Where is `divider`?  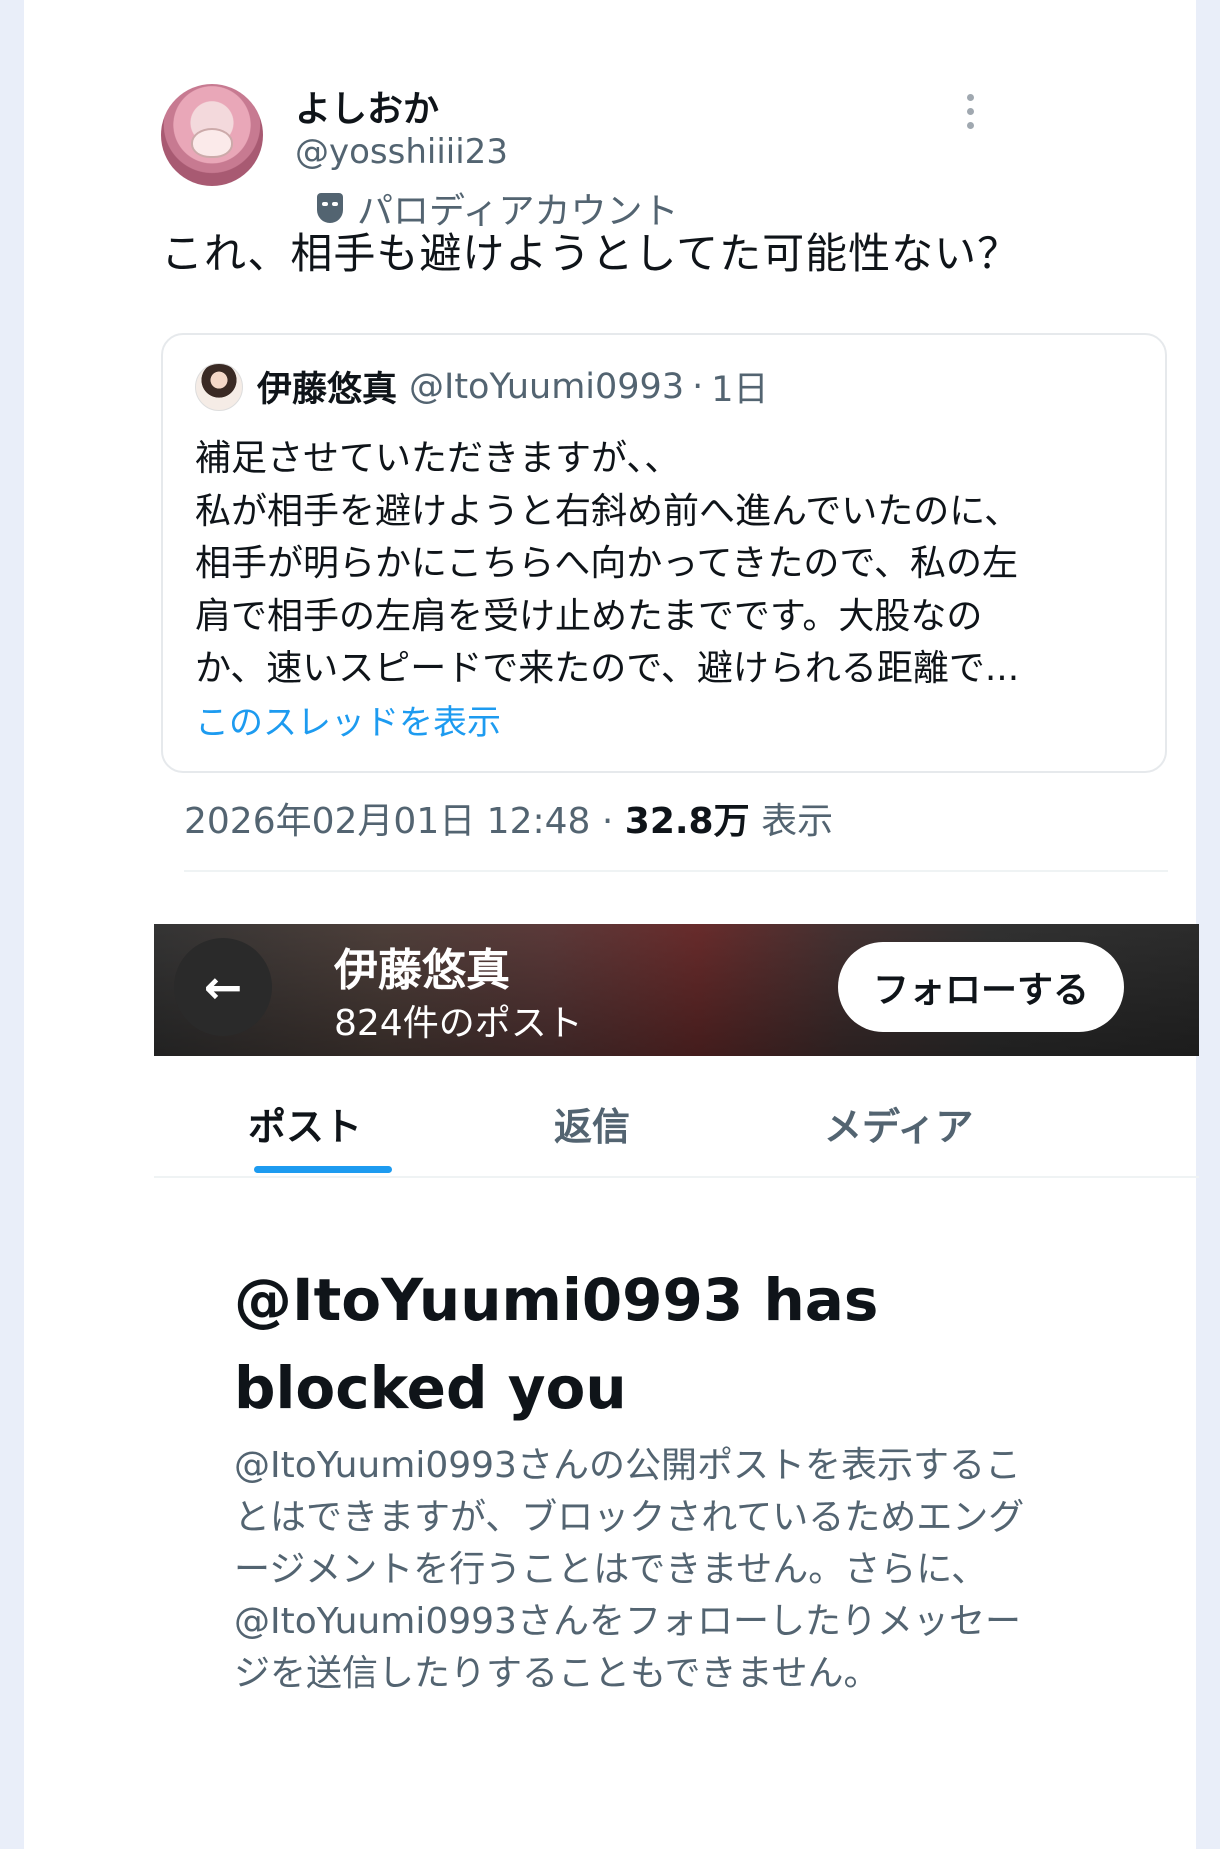 divider is located at coordinates (676, 871).